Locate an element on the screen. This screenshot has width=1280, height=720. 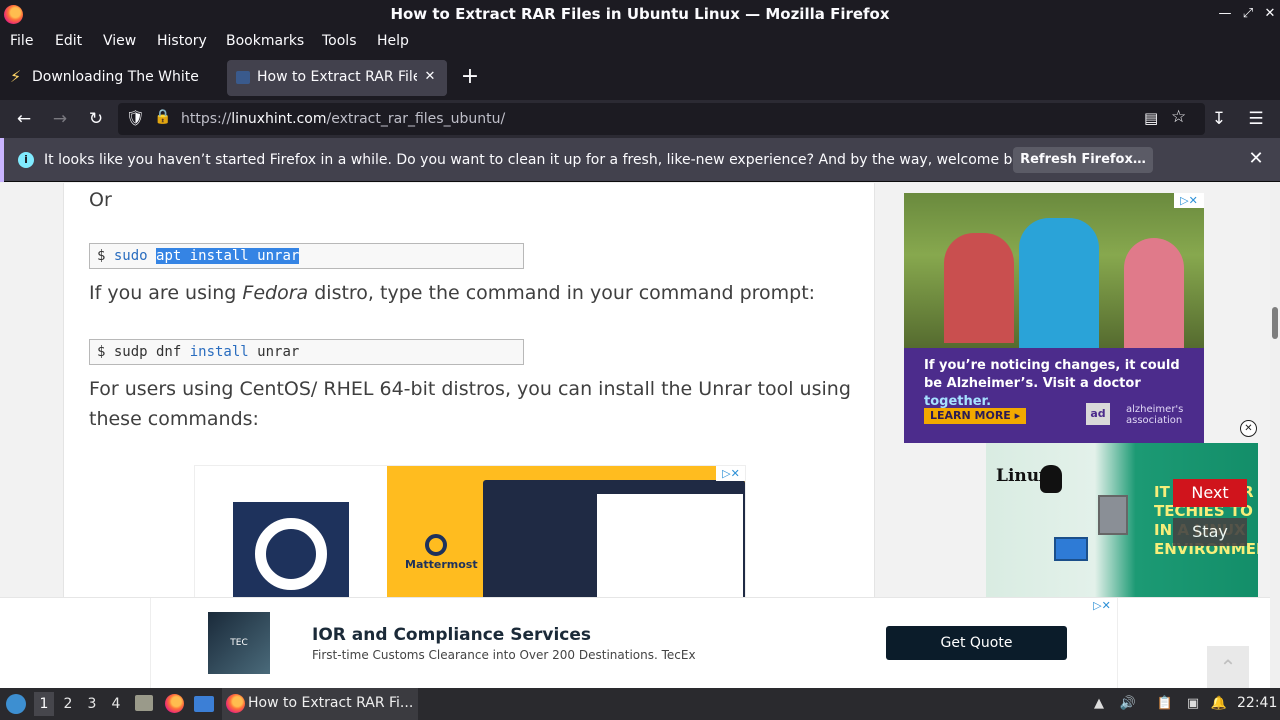
mattermost-small-logo-icon is located at coordinates (436, 545).